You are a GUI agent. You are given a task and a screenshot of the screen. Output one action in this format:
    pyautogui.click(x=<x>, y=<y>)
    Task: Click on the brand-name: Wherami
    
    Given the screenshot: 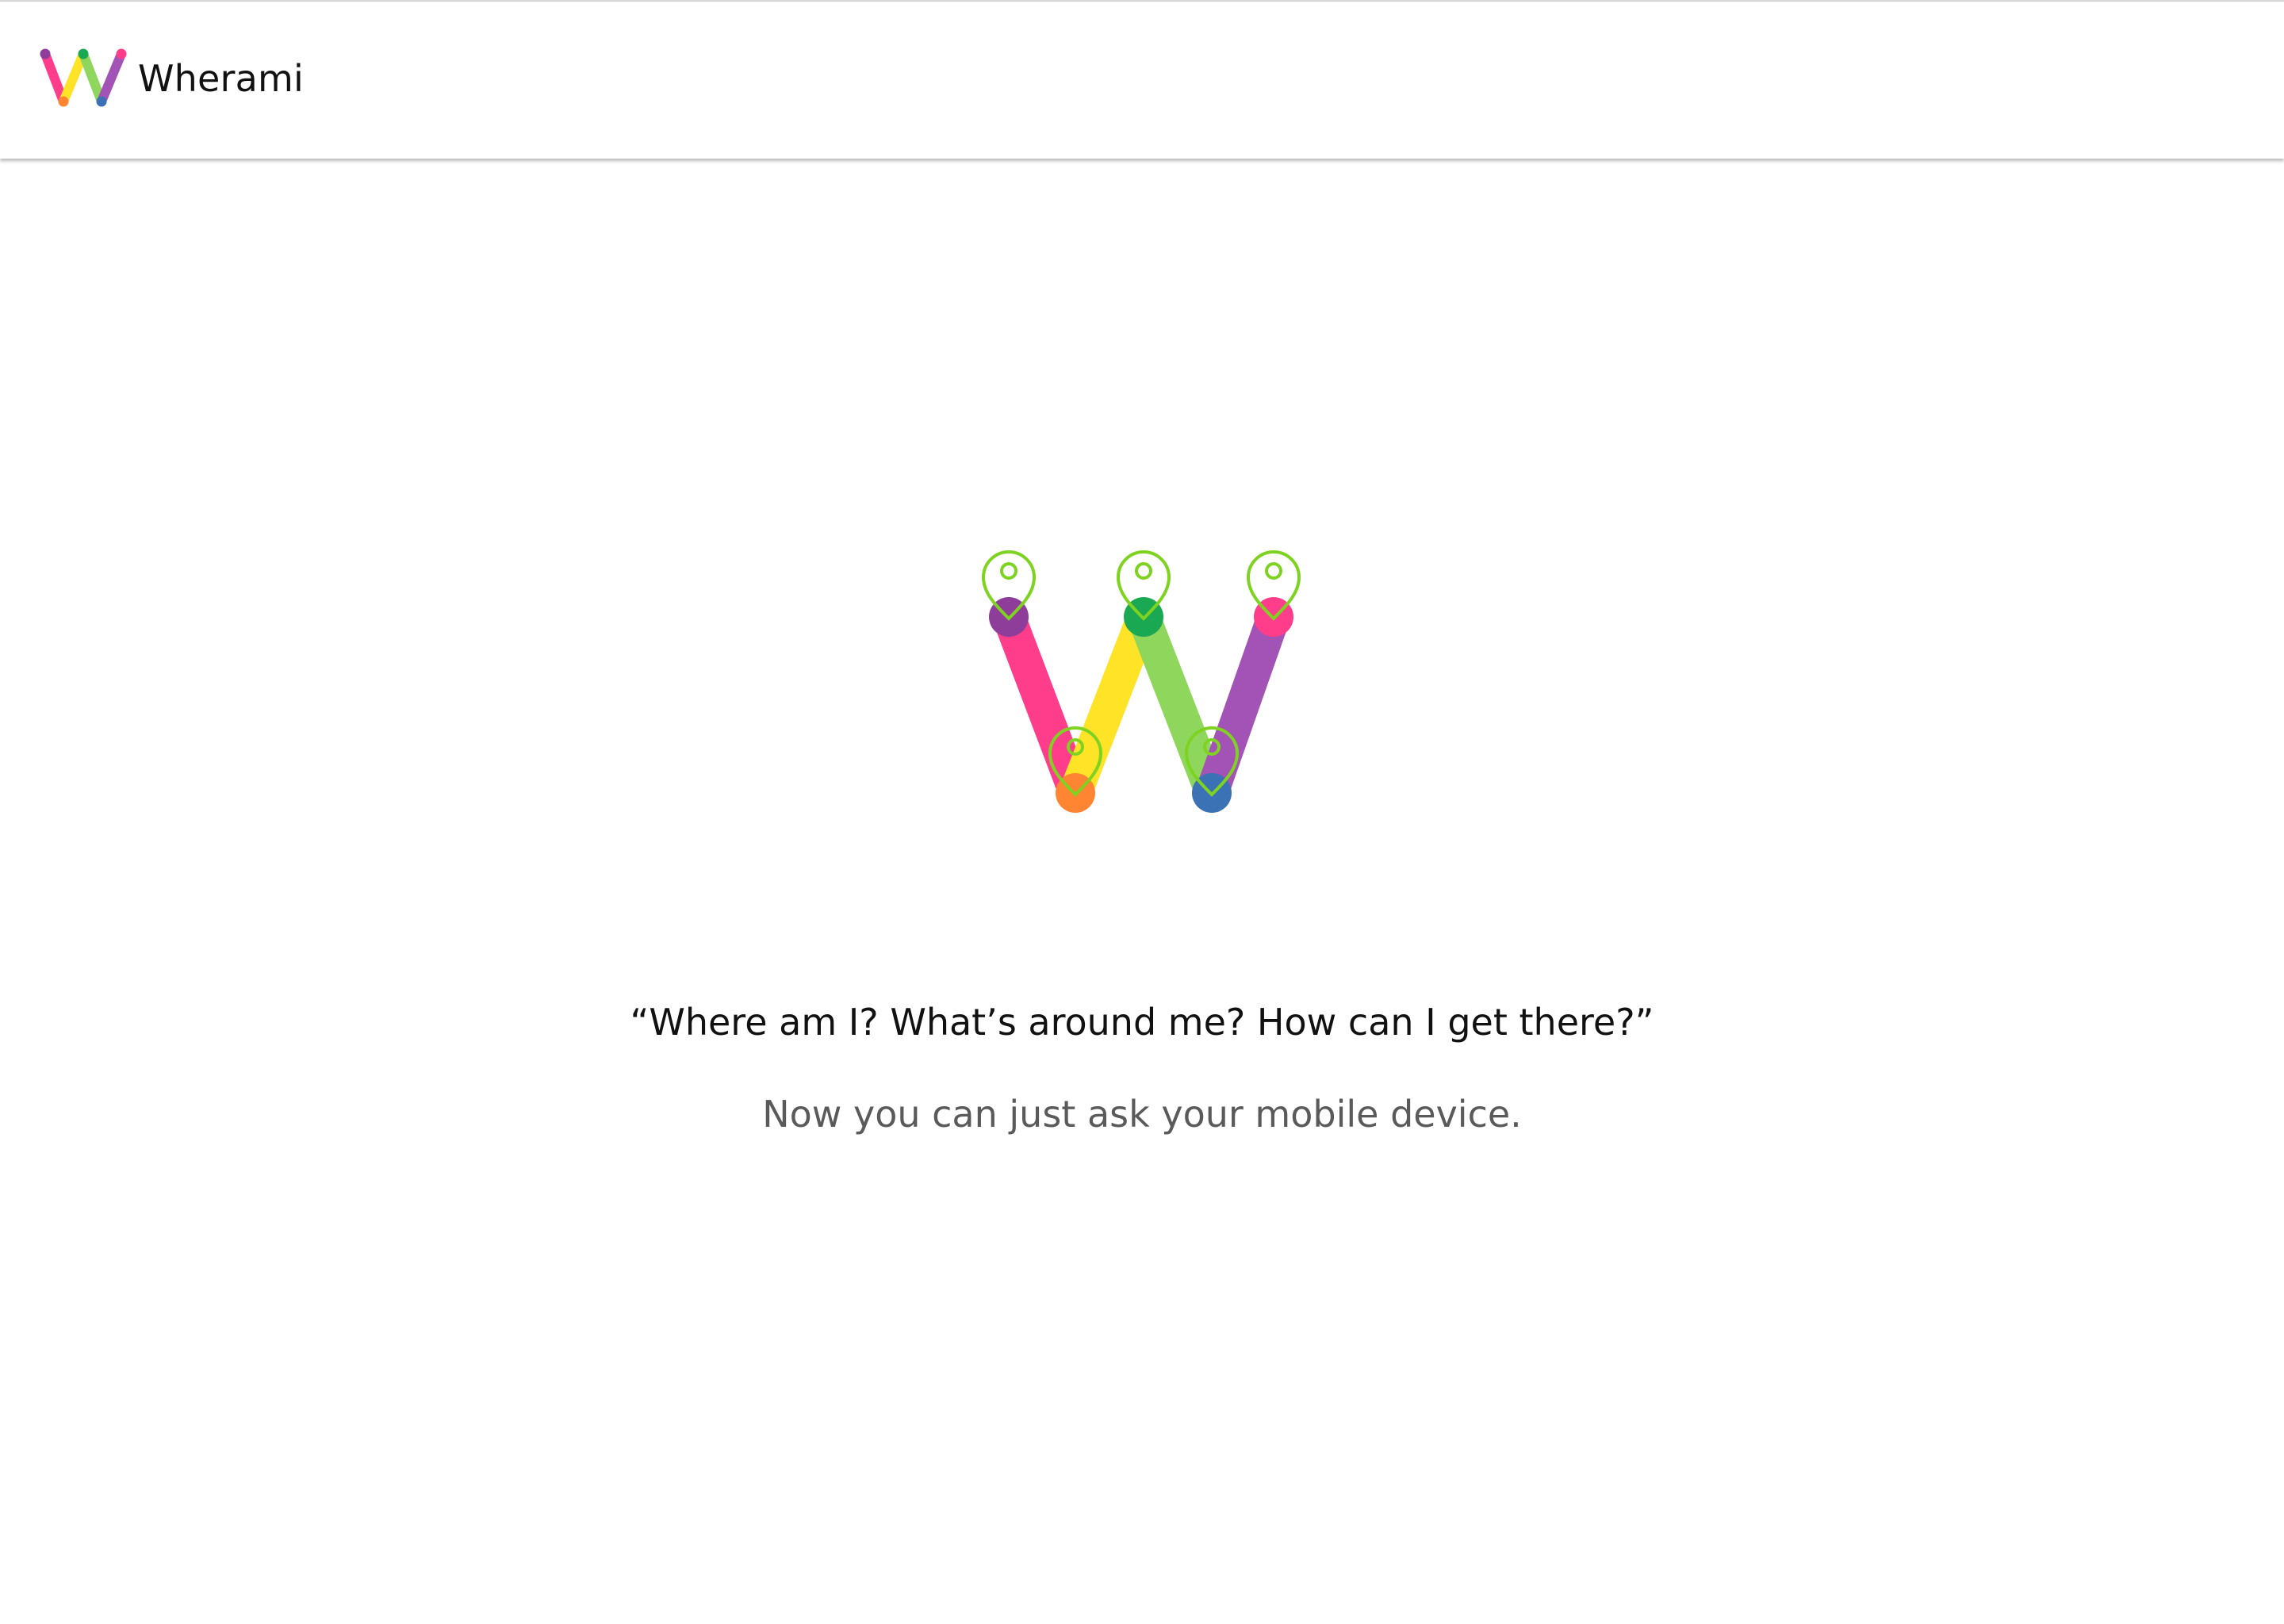 What is the action you would take?
    pyautogui.click(x=221, y=78)
    